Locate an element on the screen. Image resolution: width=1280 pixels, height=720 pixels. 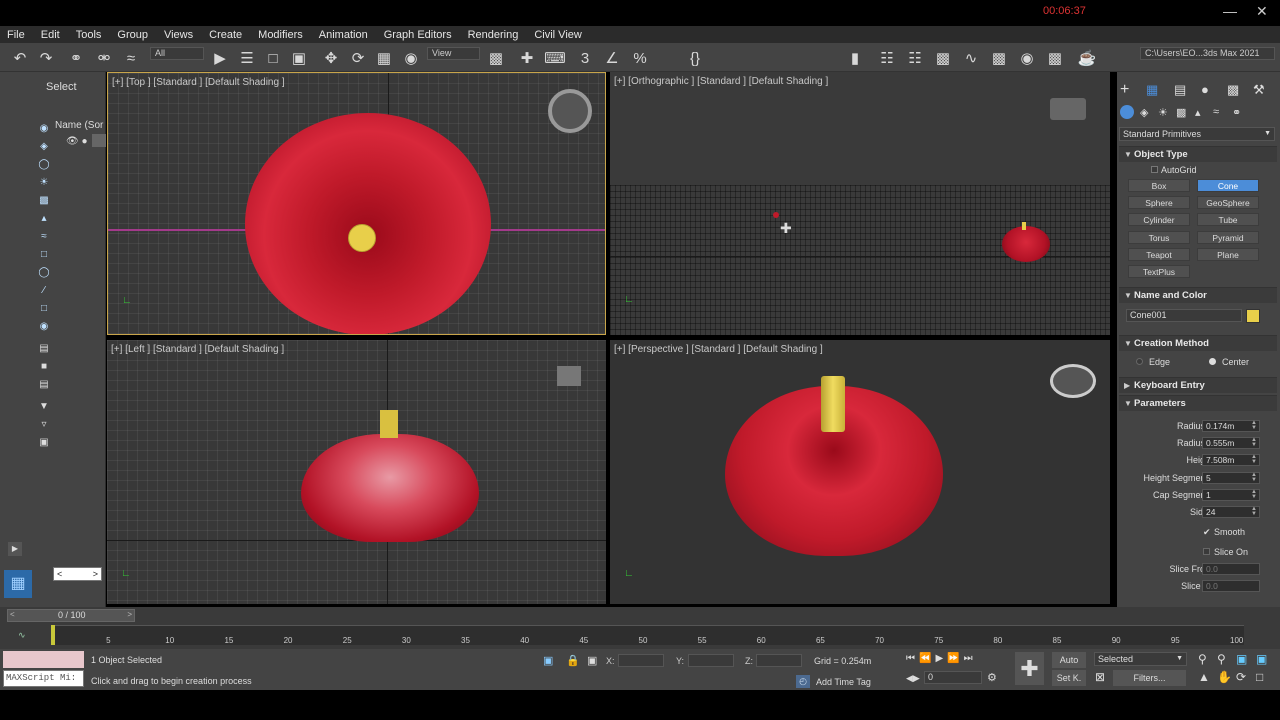
time-prev-icon: < is located at coordinates (12, 614).